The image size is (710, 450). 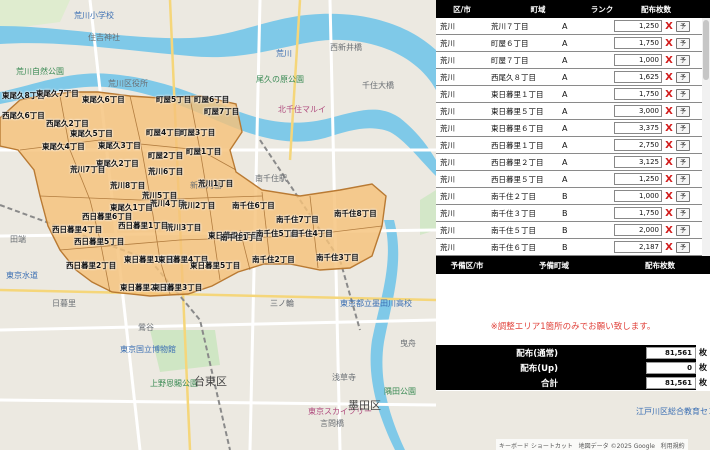 I want to click on adjustment-notice: ※調整エリア1箇所のみでお願い致します。, so click(x=573, y=327).